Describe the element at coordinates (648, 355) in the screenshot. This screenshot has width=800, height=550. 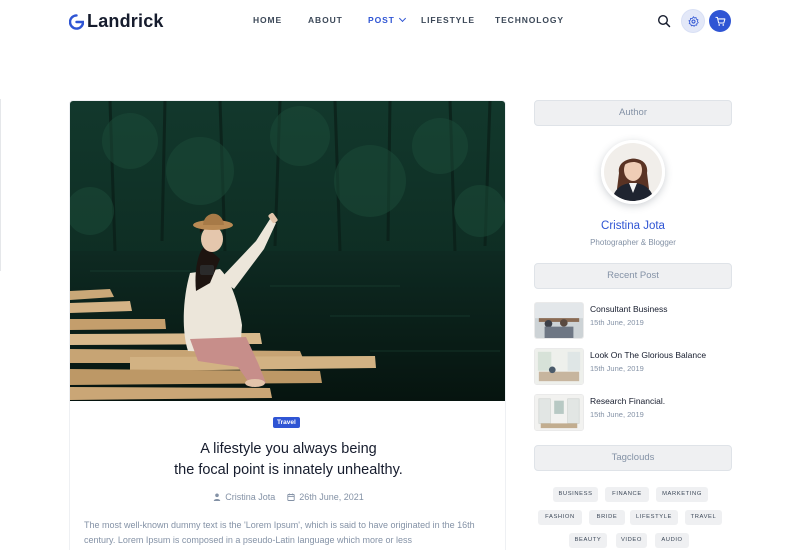
I see `recent-post-title: Look On The Glorious Balance` at that location.